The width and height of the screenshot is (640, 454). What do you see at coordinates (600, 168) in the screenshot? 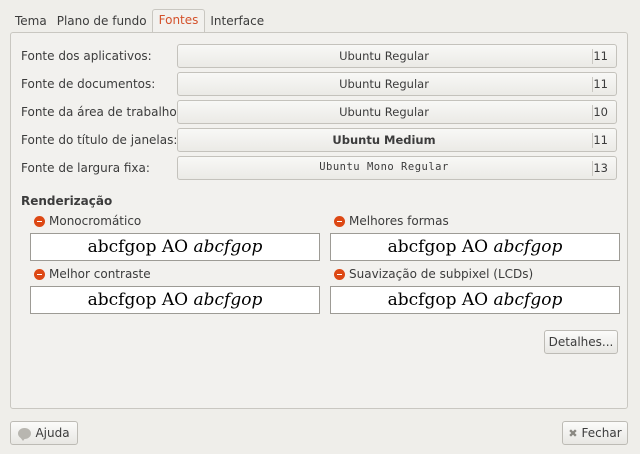
I see `font-size: 13` at bounding box center [600, 168].